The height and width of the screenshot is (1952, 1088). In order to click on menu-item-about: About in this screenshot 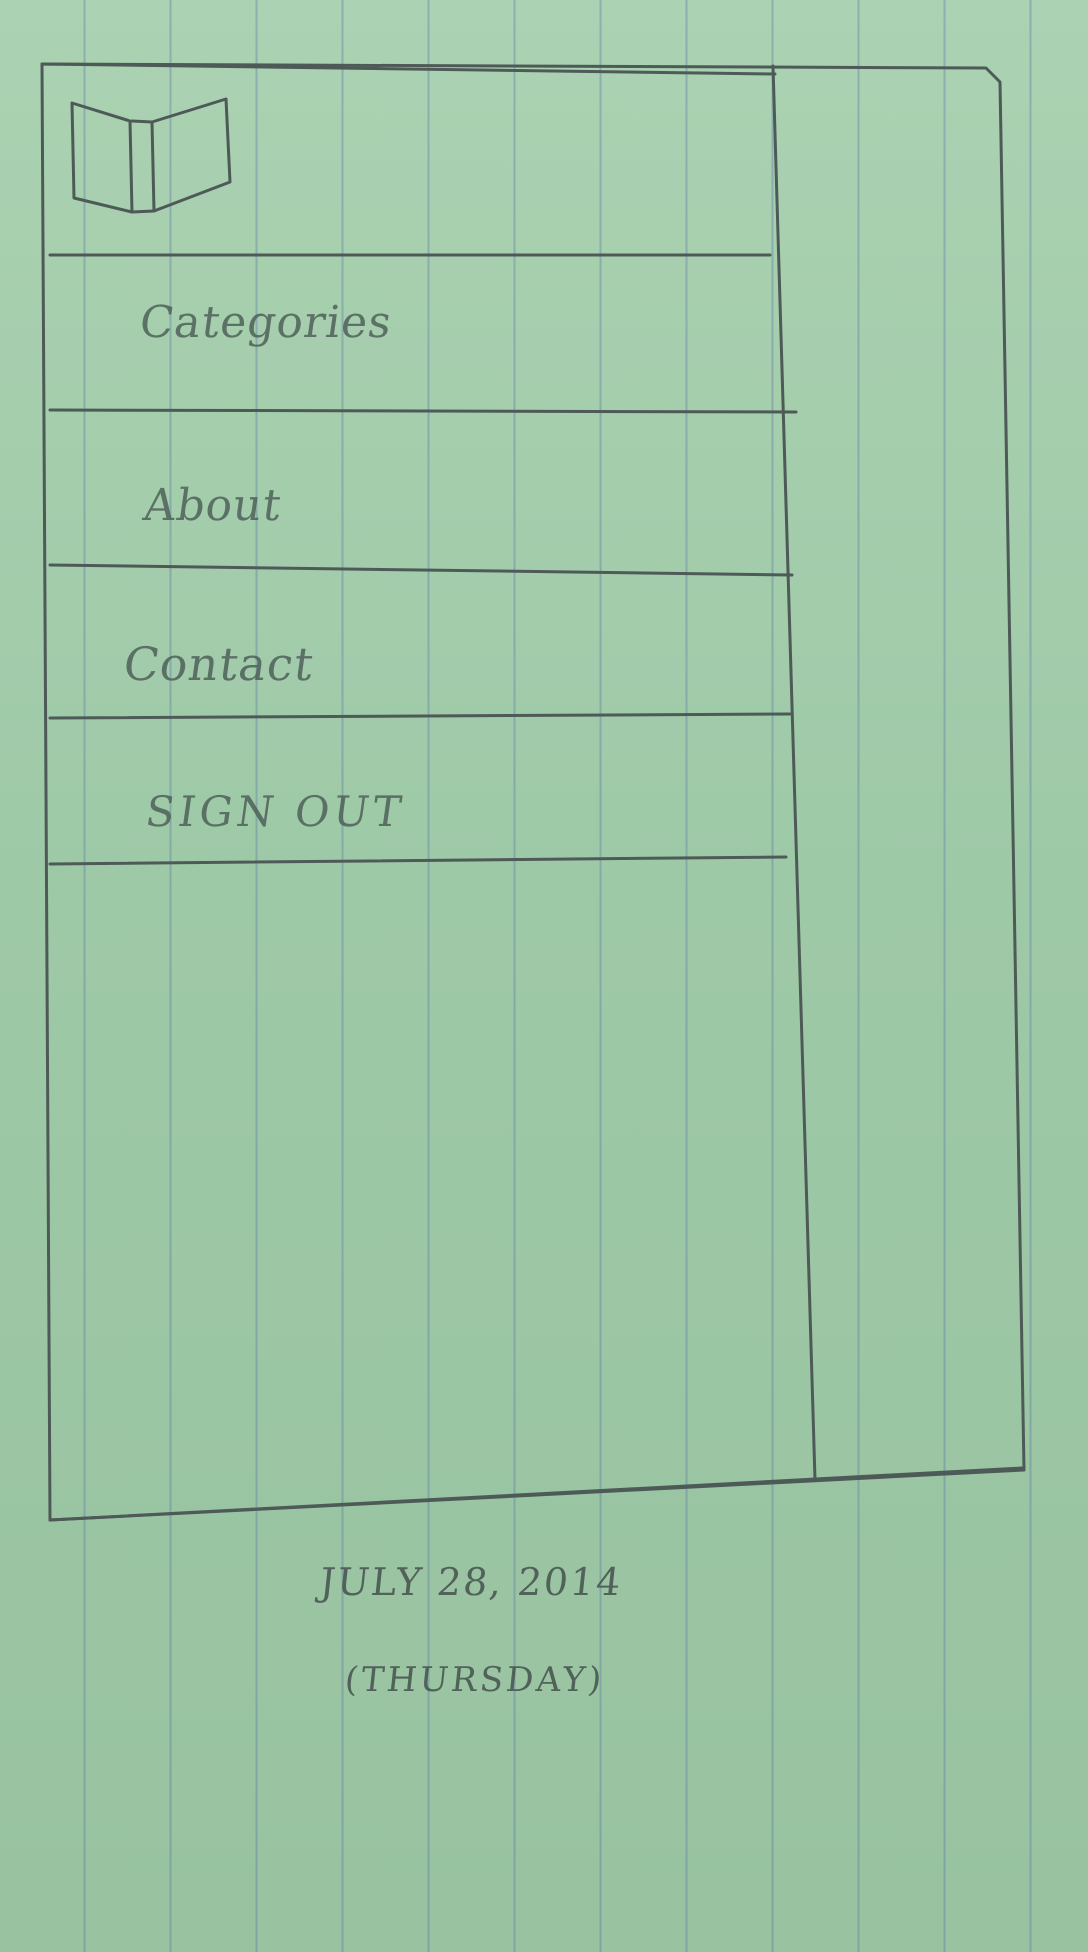, I will do `click(420, 485)`.